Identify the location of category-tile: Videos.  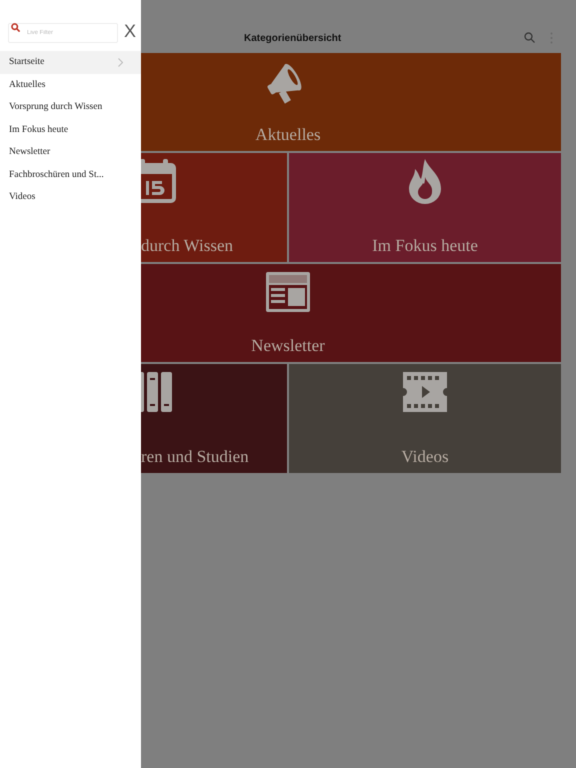
(425, 418).